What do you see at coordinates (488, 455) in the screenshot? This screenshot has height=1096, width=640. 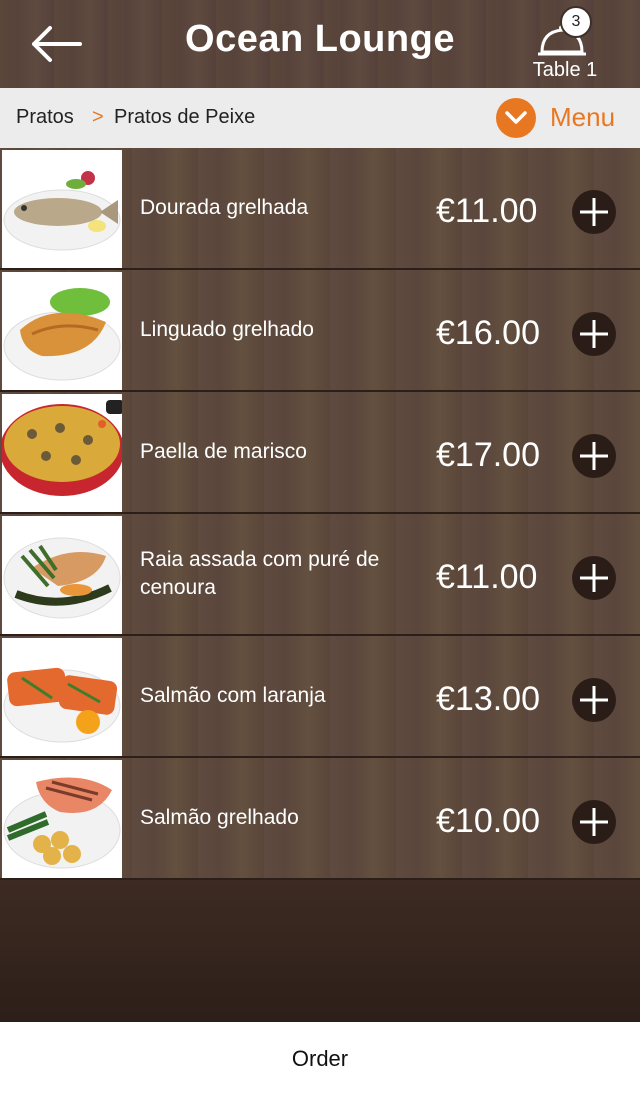 I see `dish-price: €17.00` at bounding box center [488, 455].